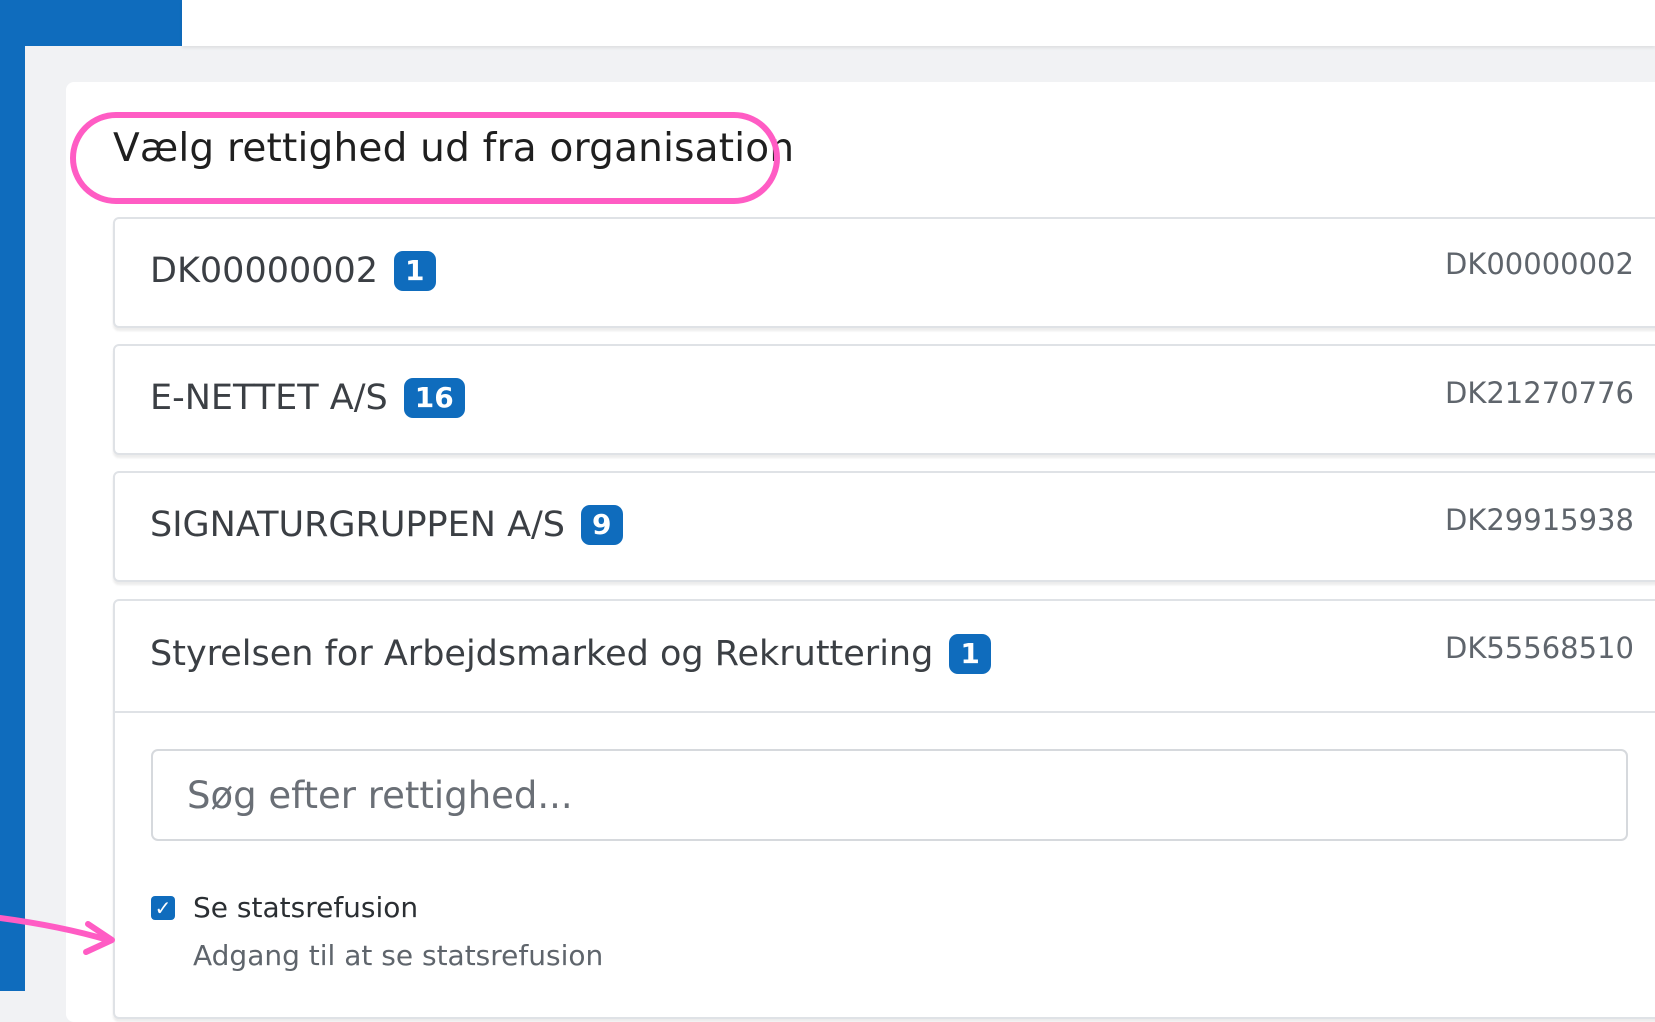  What do you see at coordinates (1539, 648) in the screenshot?
I see `org-cvr: DK55568510` at bounding box center [1539, 648].